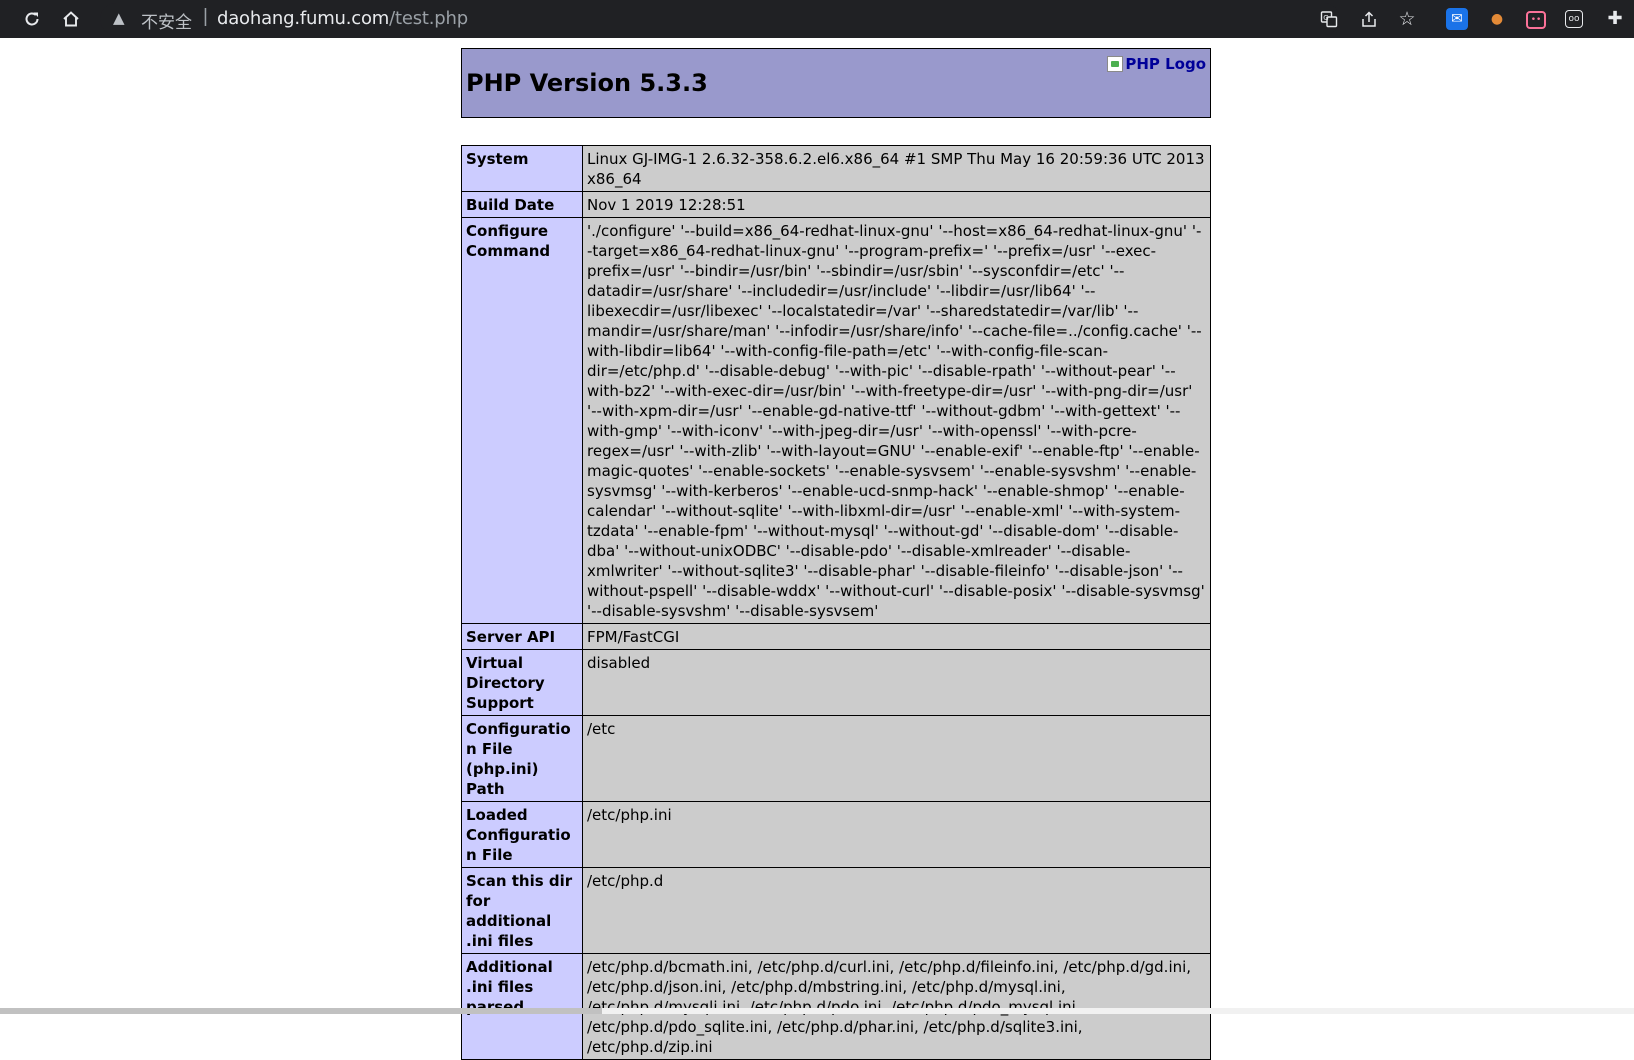 The height and width of the screenshot is (1060, 1634). What do you see at coordinates (522, 910) in the screenshot?
I see `row-label: Scan this dir for additional .ini files` at bounding box center [522, 910].